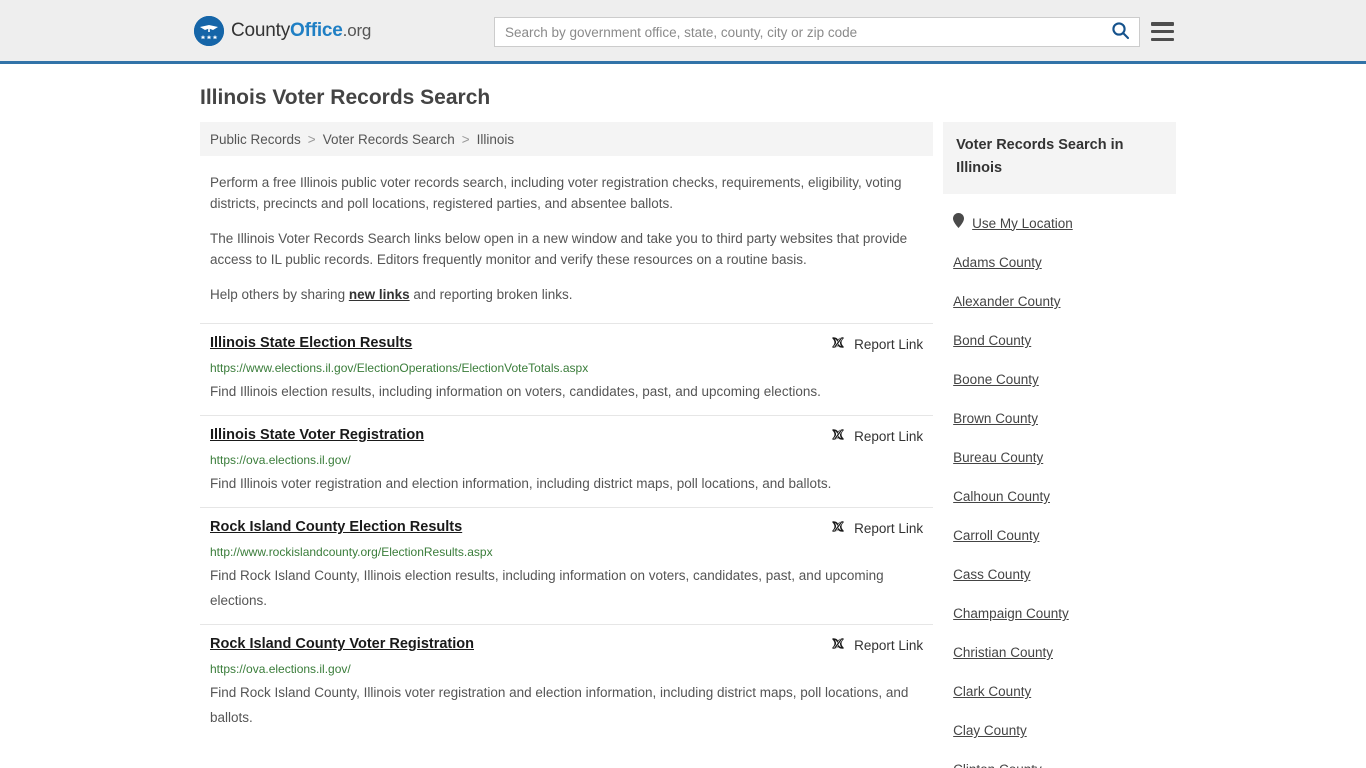 This screenshot has height=768, width=1366. I want to click on site-logo-text: CountyOffice.org, so click(301, 31).